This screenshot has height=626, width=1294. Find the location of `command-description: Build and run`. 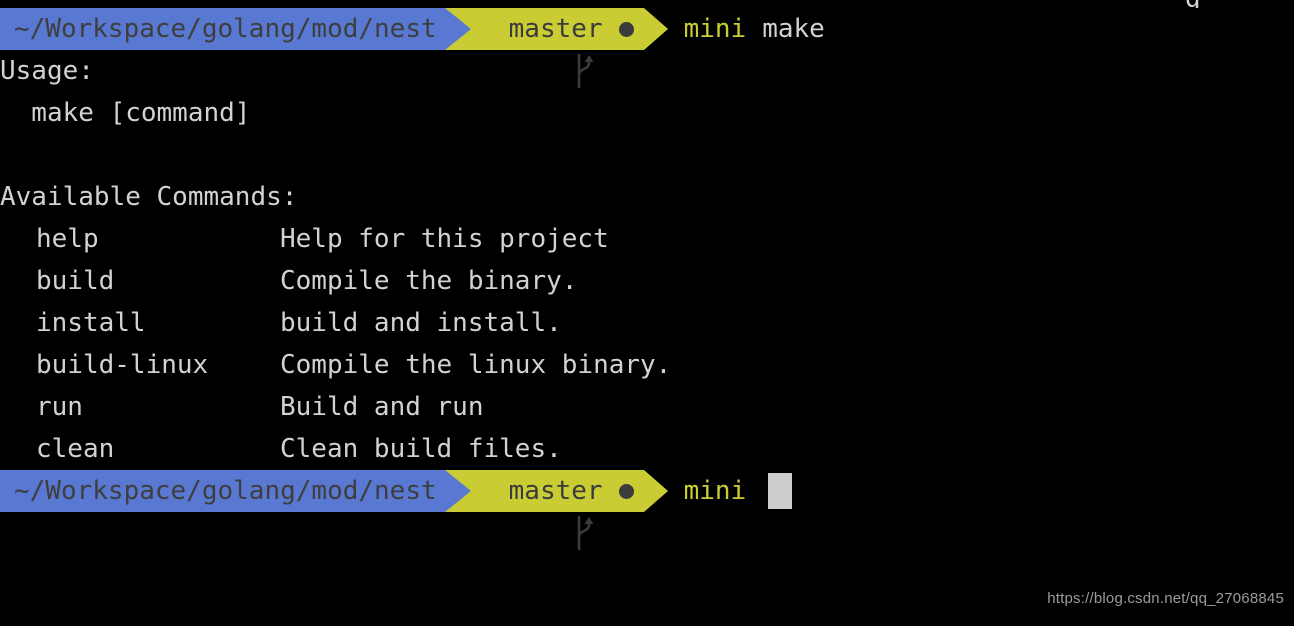

command-description: Build and run is located at coordinates (382, 407).